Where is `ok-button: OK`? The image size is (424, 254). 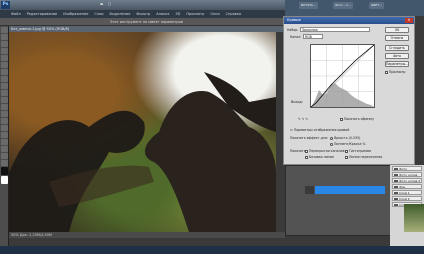 ok-button: OK is located at coordinates (397, 30).